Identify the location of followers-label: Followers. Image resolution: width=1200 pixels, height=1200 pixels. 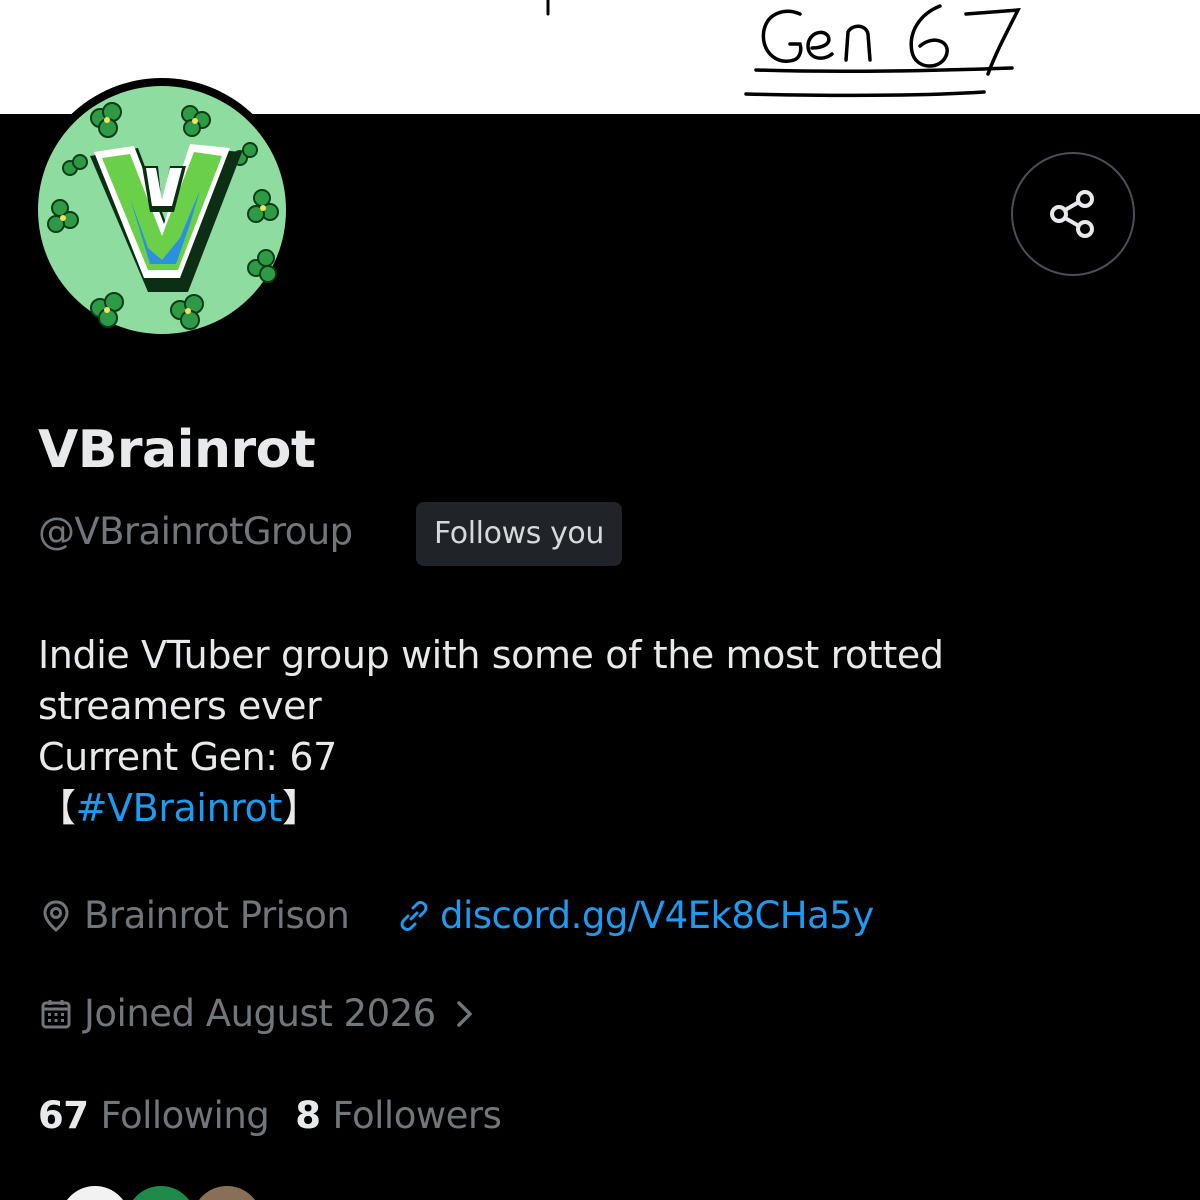
(417, 1115).